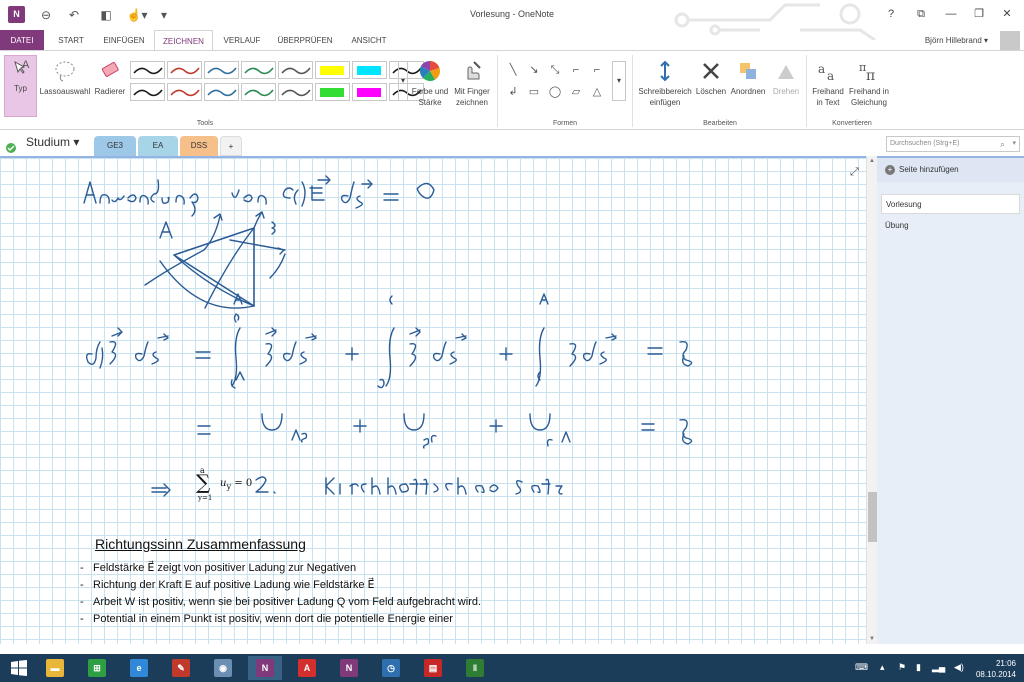 This screenshot has width=1024, height=682. Describe the element at coordinates (921, 14) in the screenshot. I see `fullscreen-button: ⧉` at that location.